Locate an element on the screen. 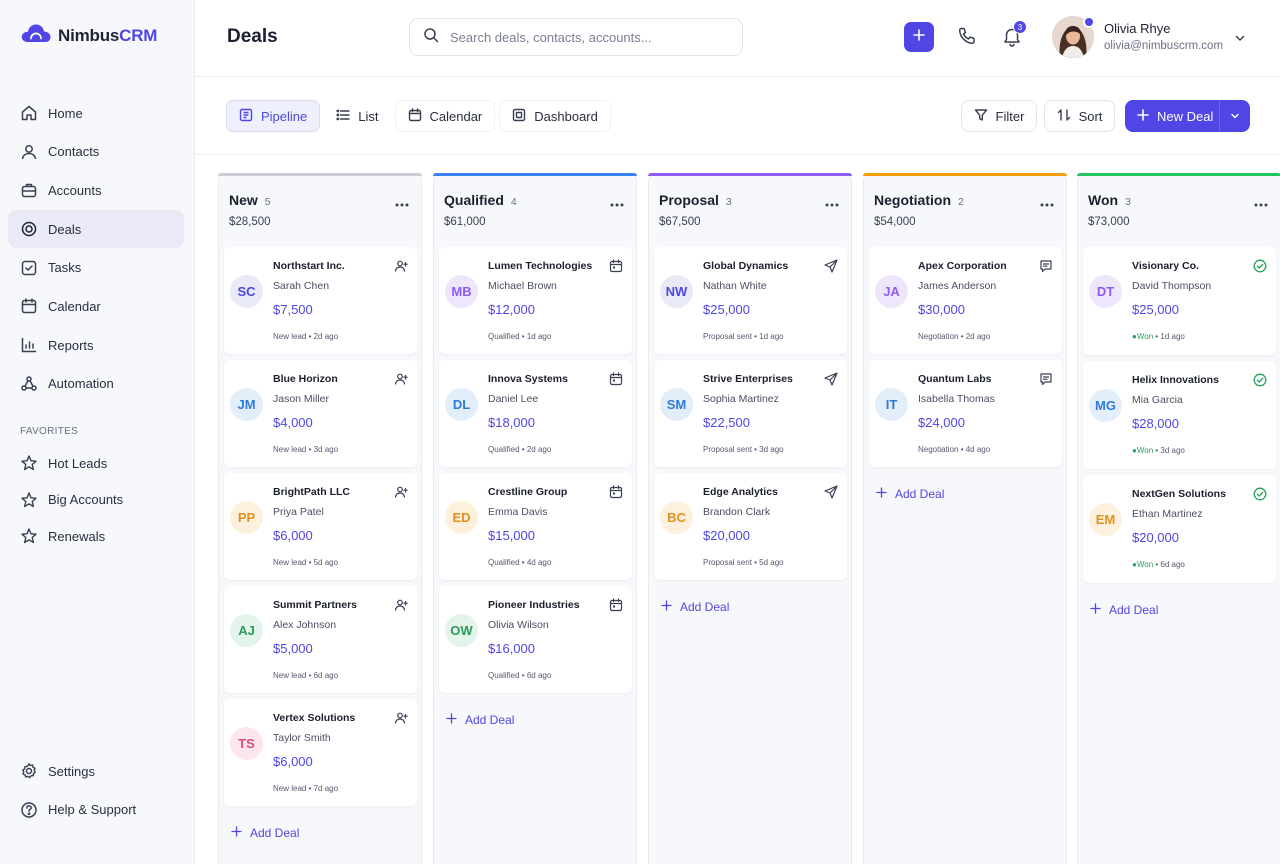  search-input is located at coordinates (590, 37).